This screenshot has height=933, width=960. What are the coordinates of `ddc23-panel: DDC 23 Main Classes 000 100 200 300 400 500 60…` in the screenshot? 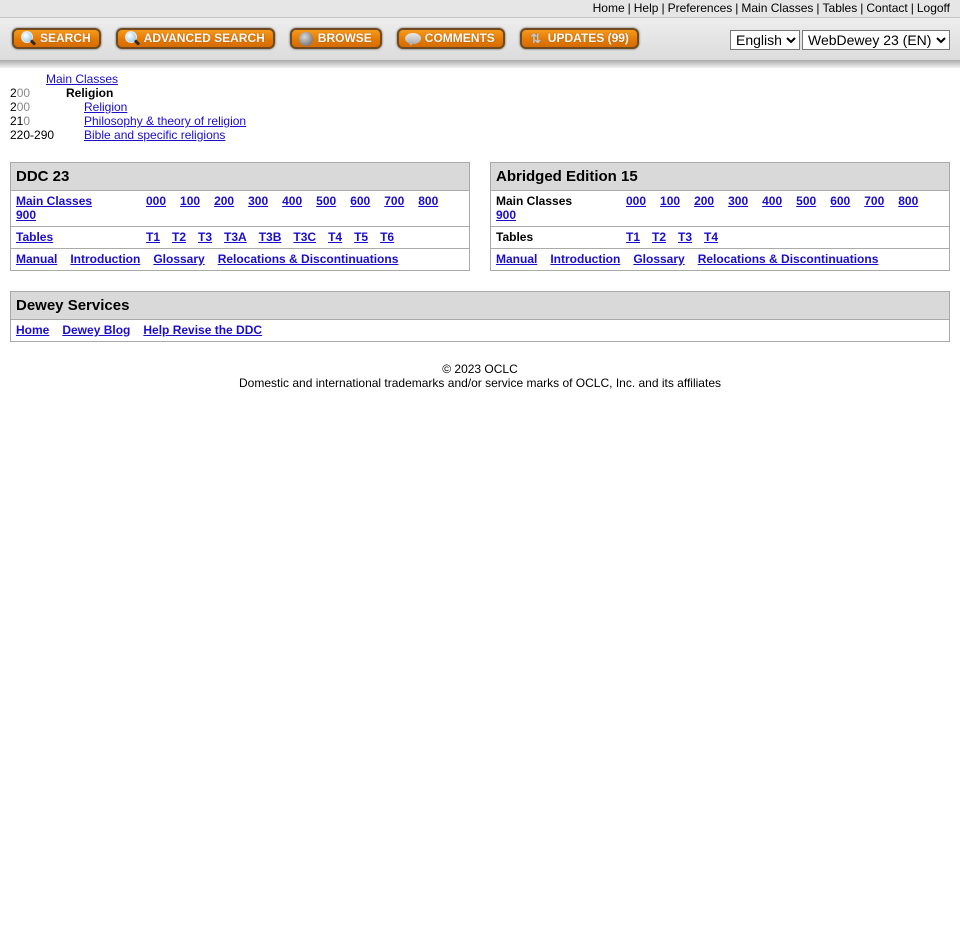 It's located at (240, 216).